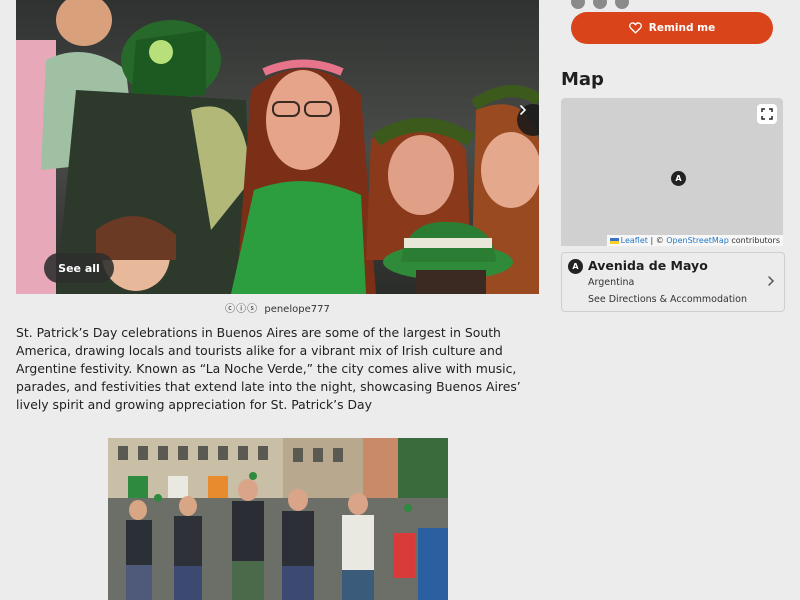 Image resolution: width=800 pixels, height=600 pixels. What do you see at coordinates (296, 309) in the screenshot?
I see `photo-author: penelope777` at bounding box center [296, 309].